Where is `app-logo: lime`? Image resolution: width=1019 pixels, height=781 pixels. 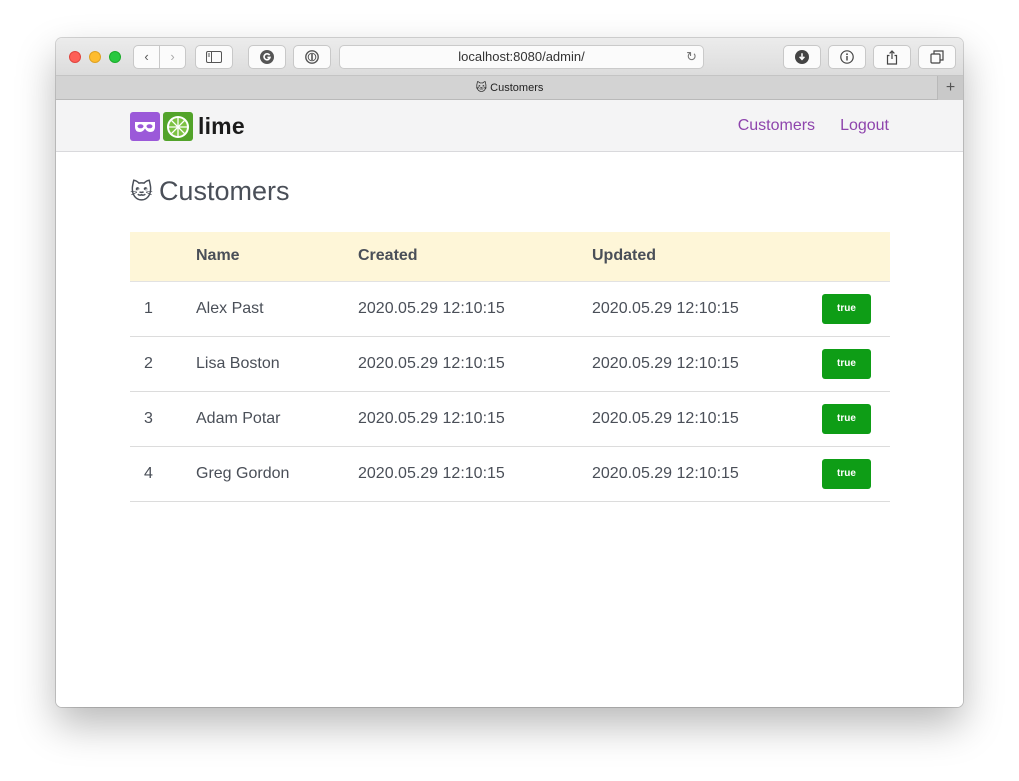 app-logo: lime is located at coordinates (187, 126).